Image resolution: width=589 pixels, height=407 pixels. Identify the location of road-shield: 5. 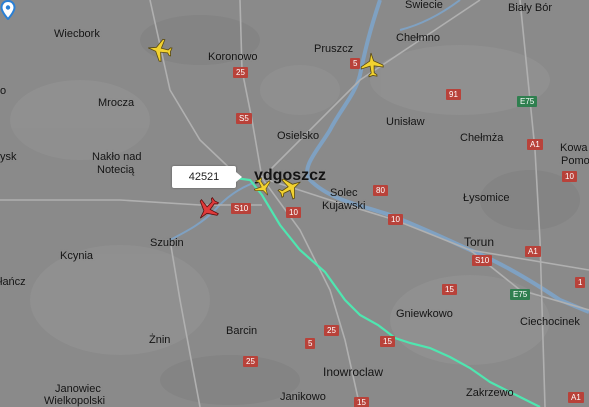
(310, 343).